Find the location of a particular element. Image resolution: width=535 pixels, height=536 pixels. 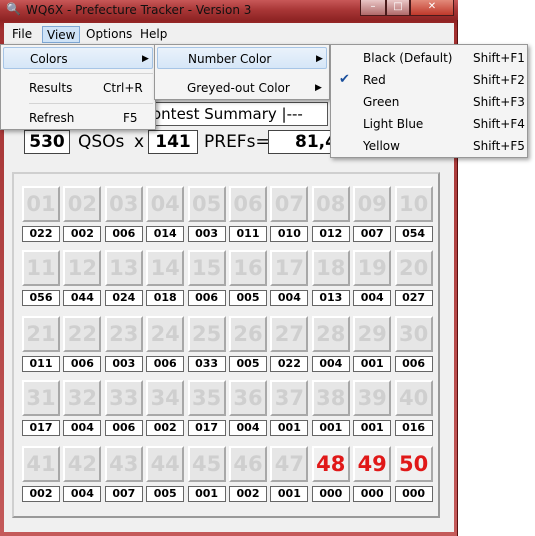

refresh-label: Refresh is located at coordinates (52, 118).